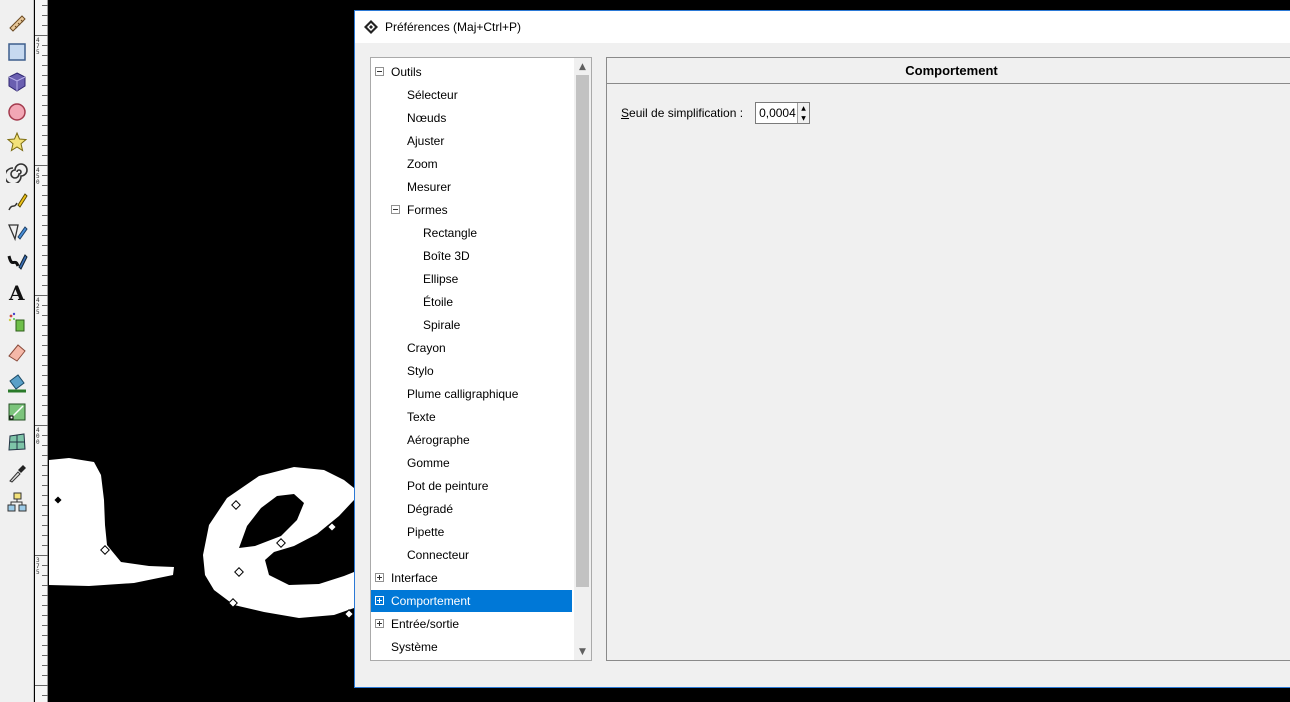 This screenshot has width=1290, height=702. Describe the element at coordinates (472, 72) in the screenshot. I see `tree-item: Outils` at that location.